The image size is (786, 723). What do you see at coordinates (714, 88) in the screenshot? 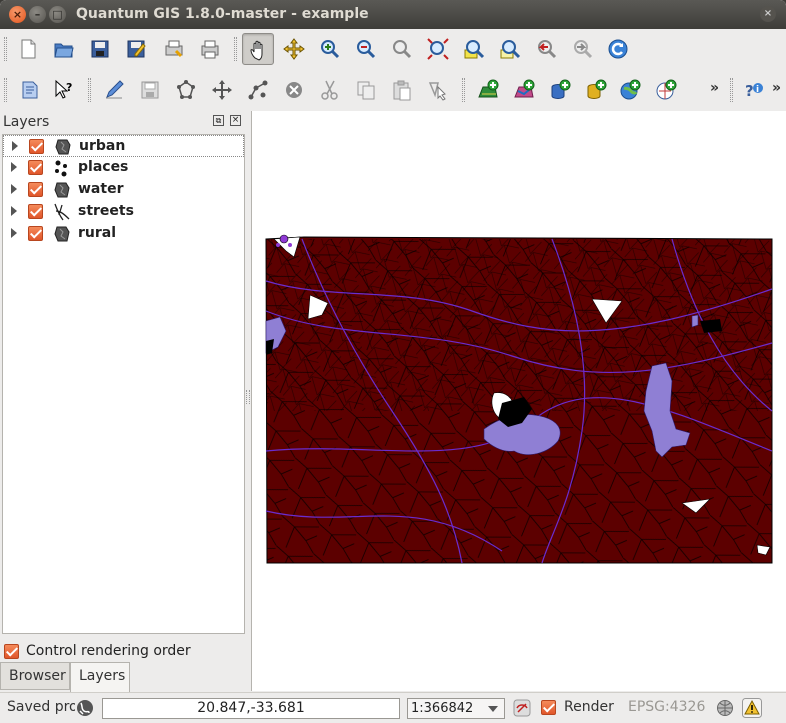
I see `toolbar-overflow-button: »` at bounding box center [714, 88].